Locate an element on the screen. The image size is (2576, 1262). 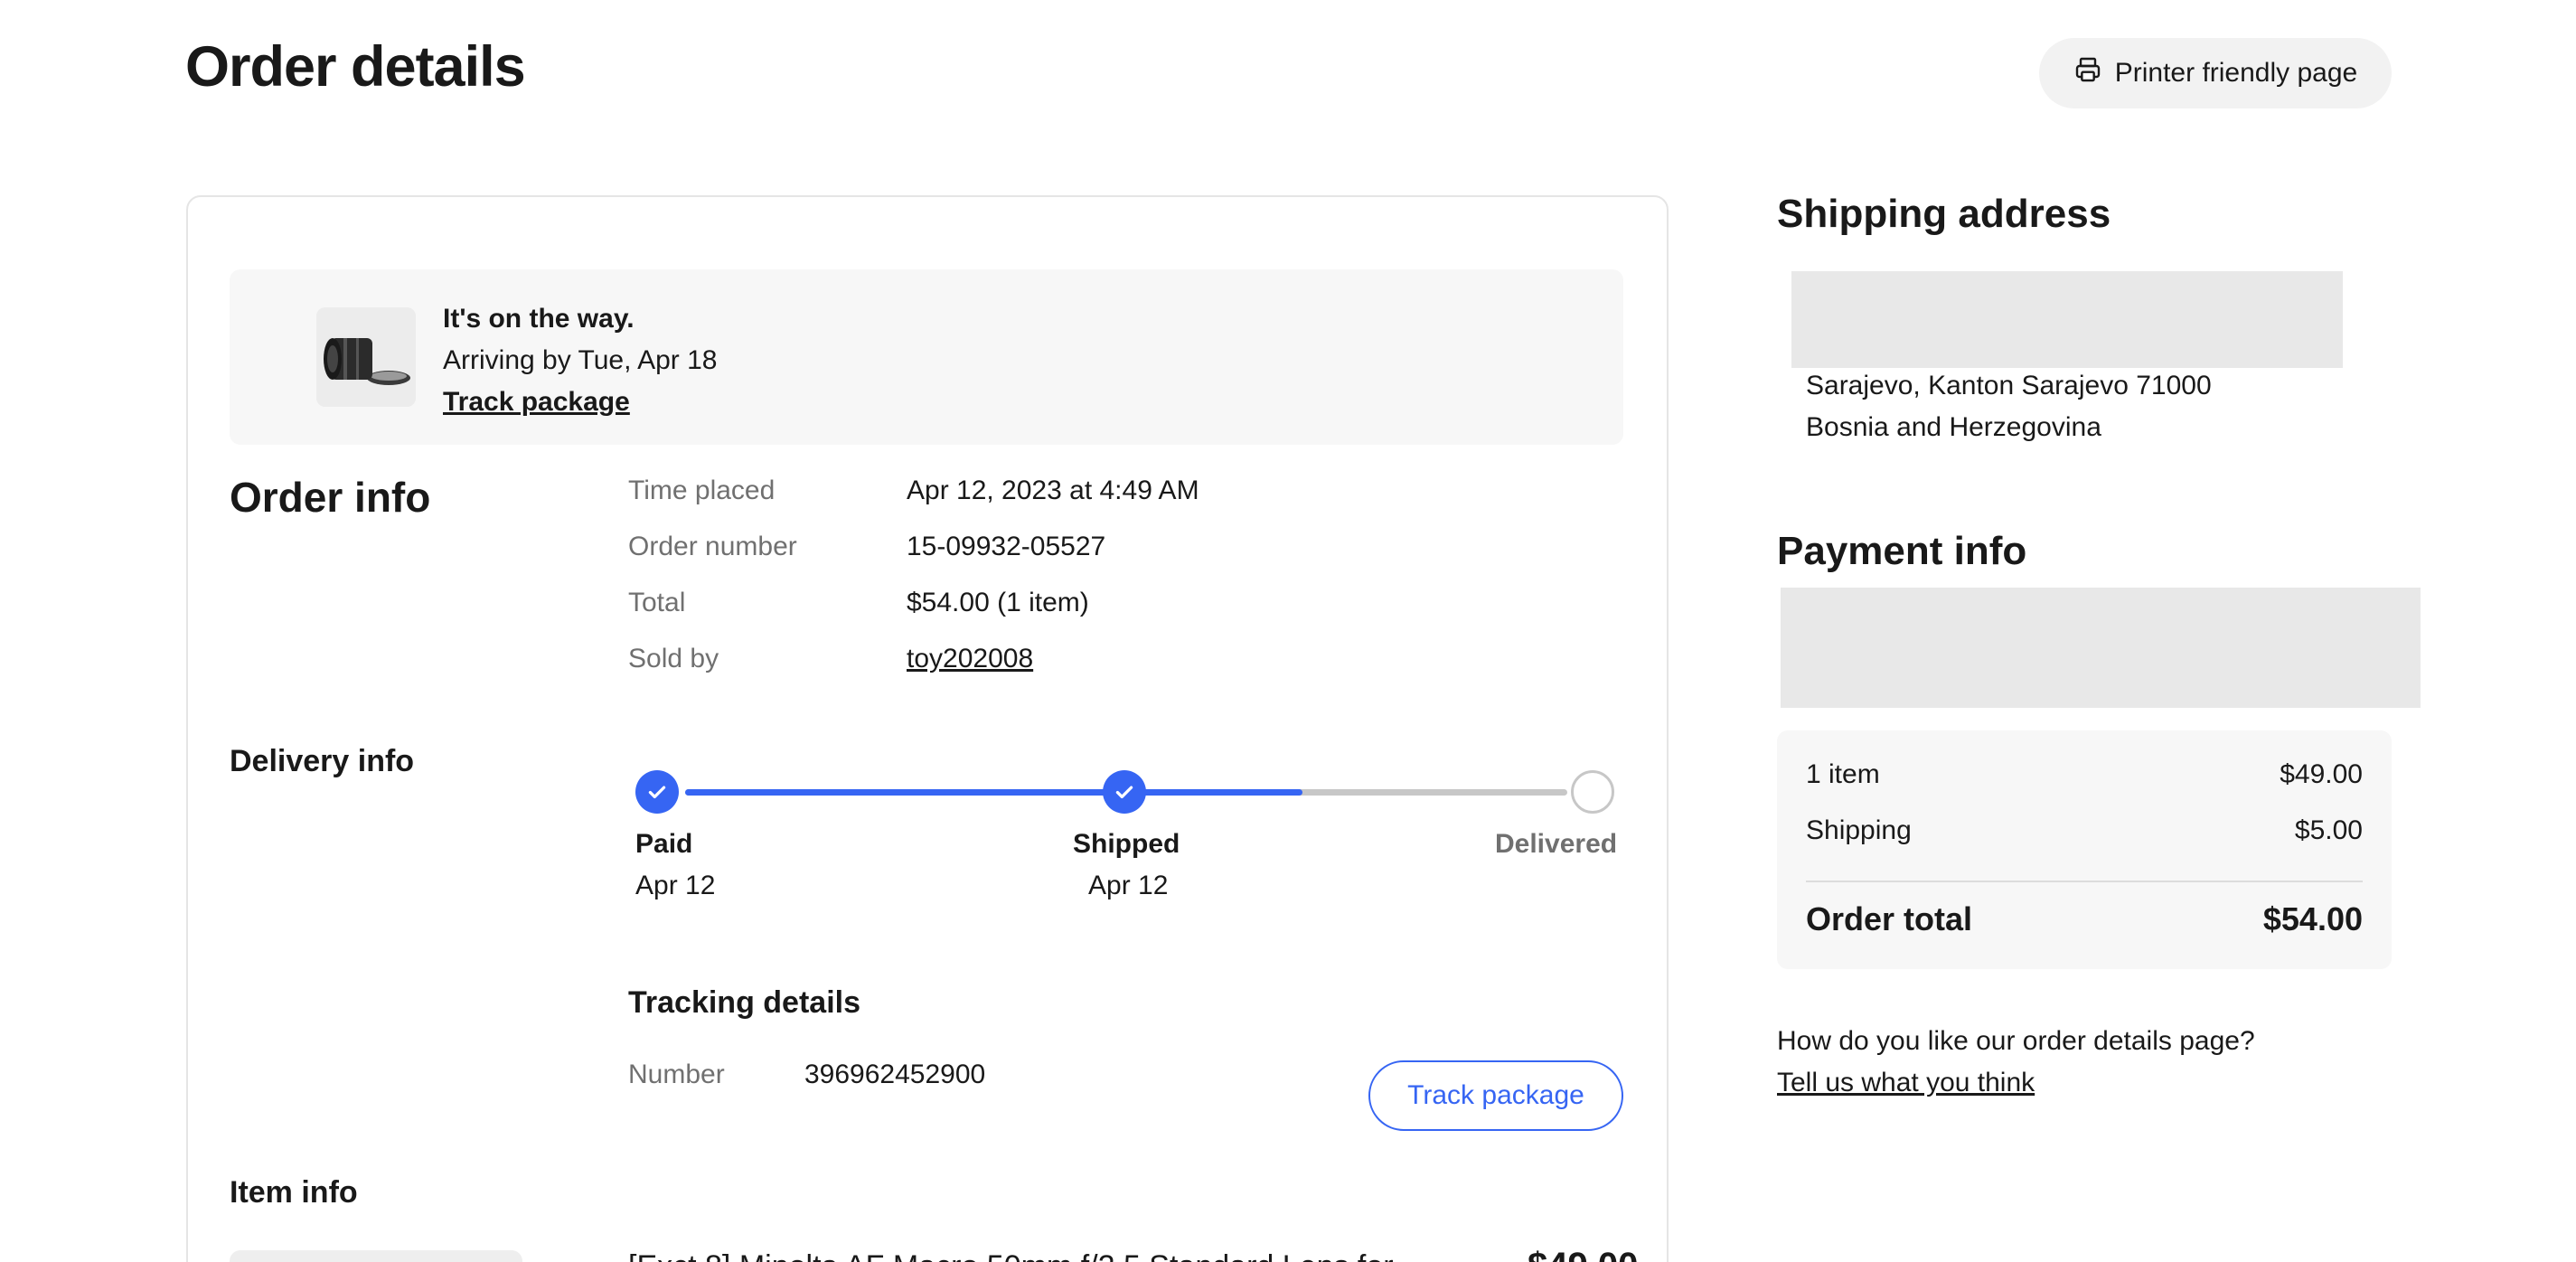
status-title: It's on the way. is located at coordinates (539, 319).